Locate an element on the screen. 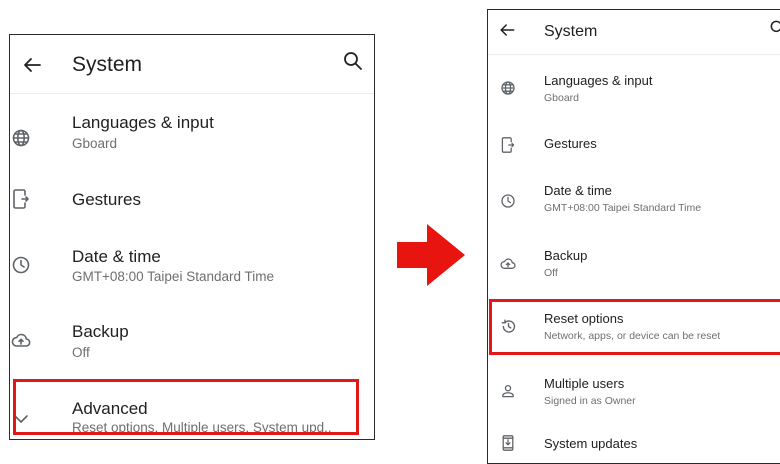  highlight-reset-options is located at coordinates (634, 327).